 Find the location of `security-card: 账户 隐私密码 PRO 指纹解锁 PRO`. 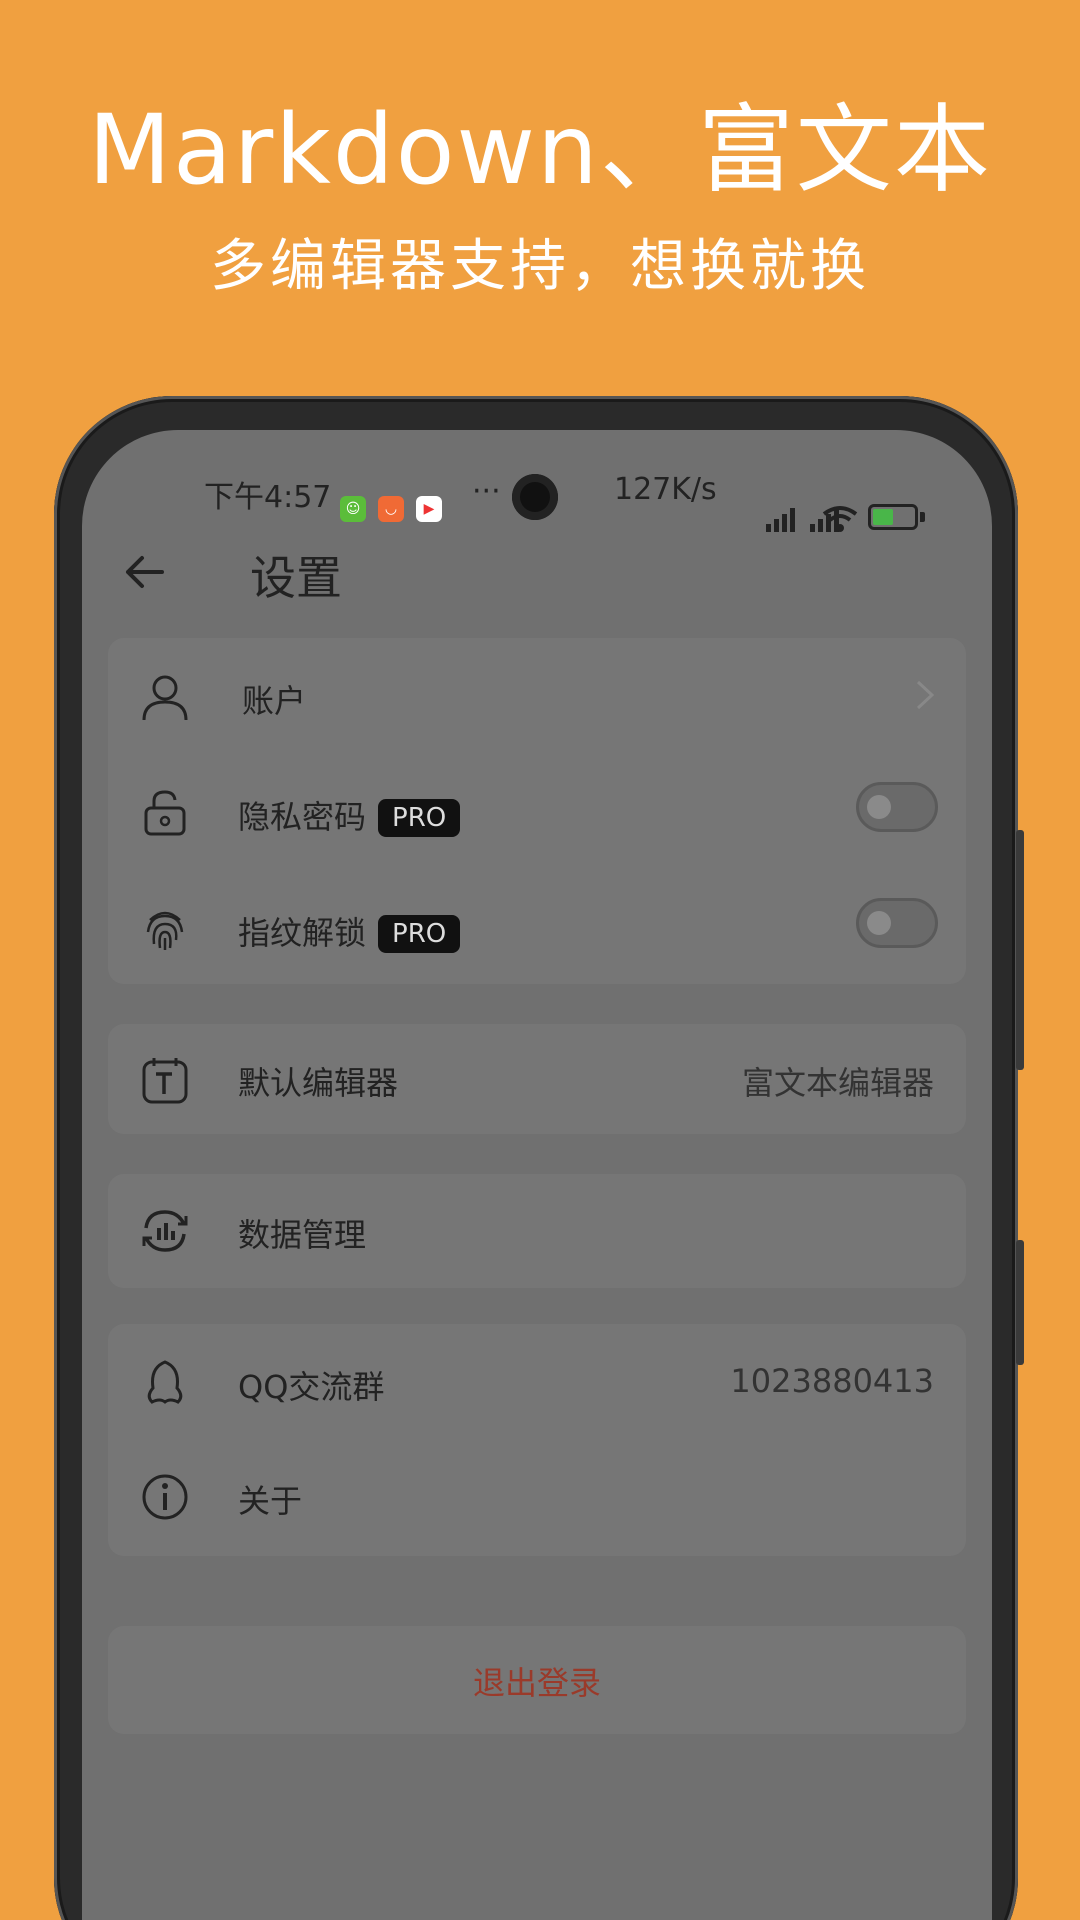

security-card: 账户 隐私密码 PRO 指纹解锁 PRO is located at coordinates (537, 811).